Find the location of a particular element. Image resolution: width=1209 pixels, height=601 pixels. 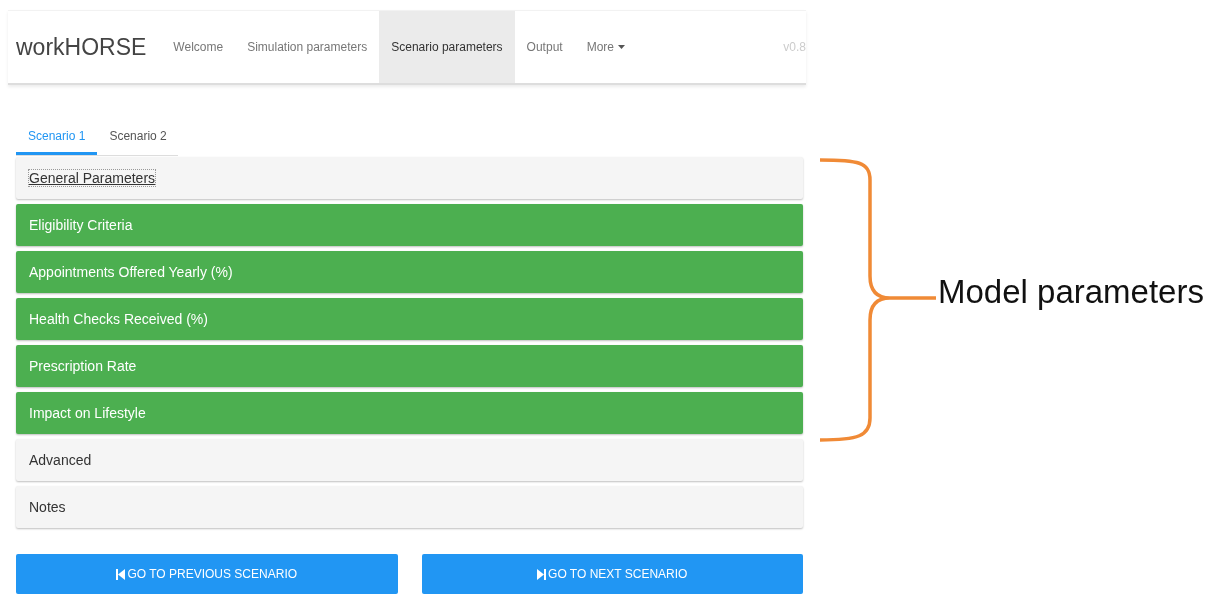

nav-link: More is located at coordinates (605, 47).